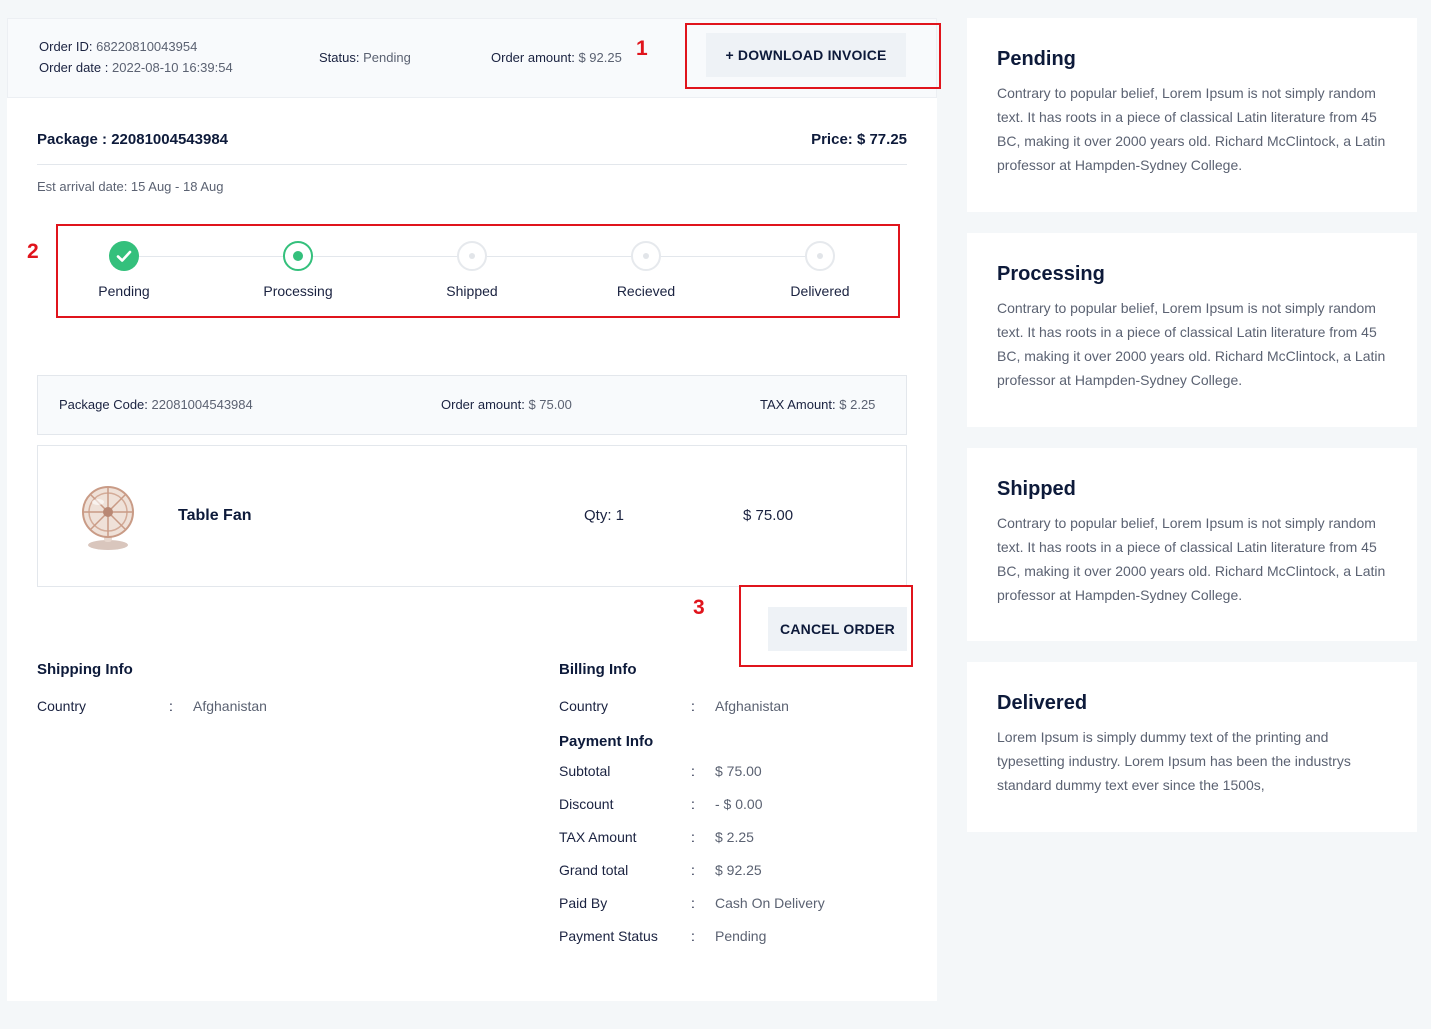  Describe the element at coordinates (586, 804) in the screenshot. I see `info-key: Discount` at that location.